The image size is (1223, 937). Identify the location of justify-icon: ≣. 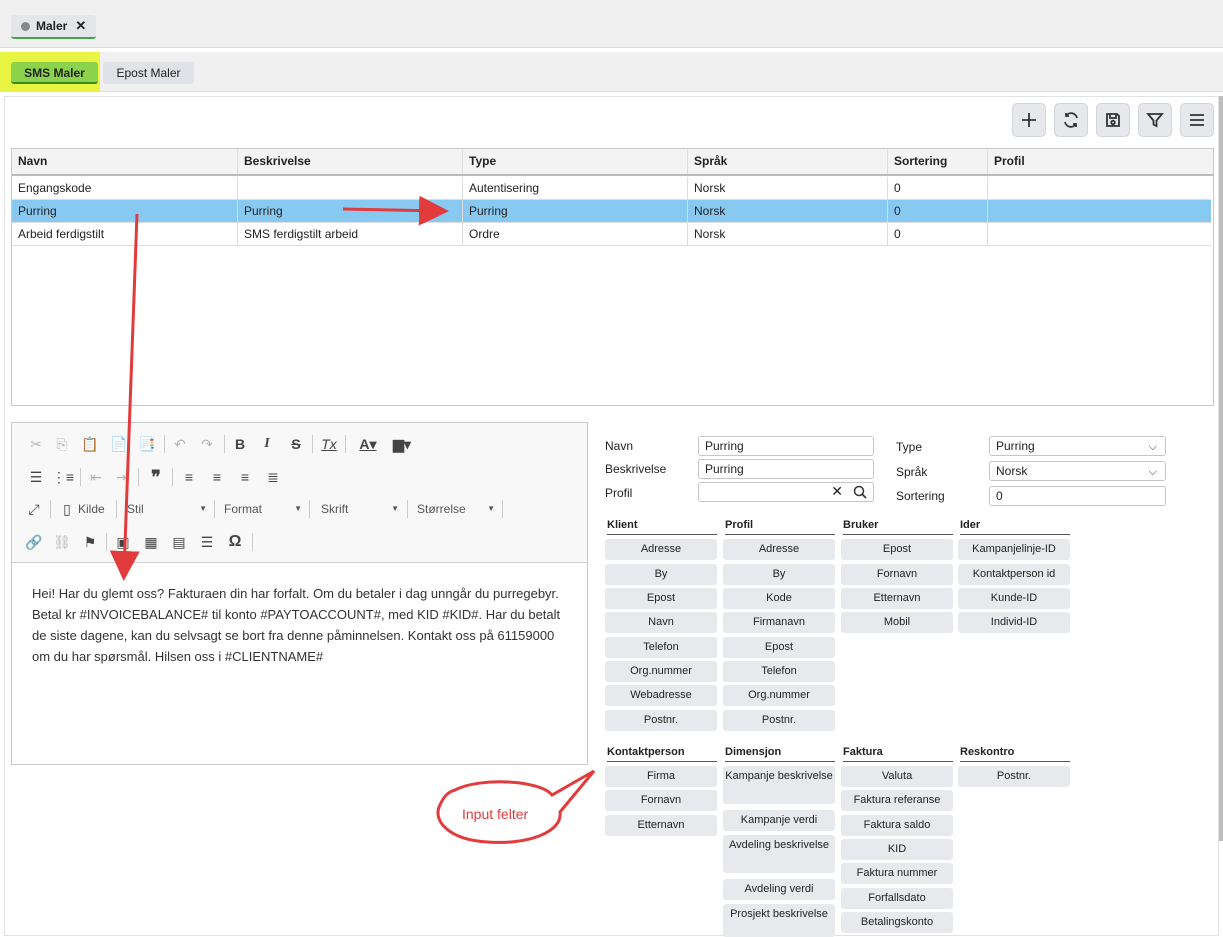
(273, 477).